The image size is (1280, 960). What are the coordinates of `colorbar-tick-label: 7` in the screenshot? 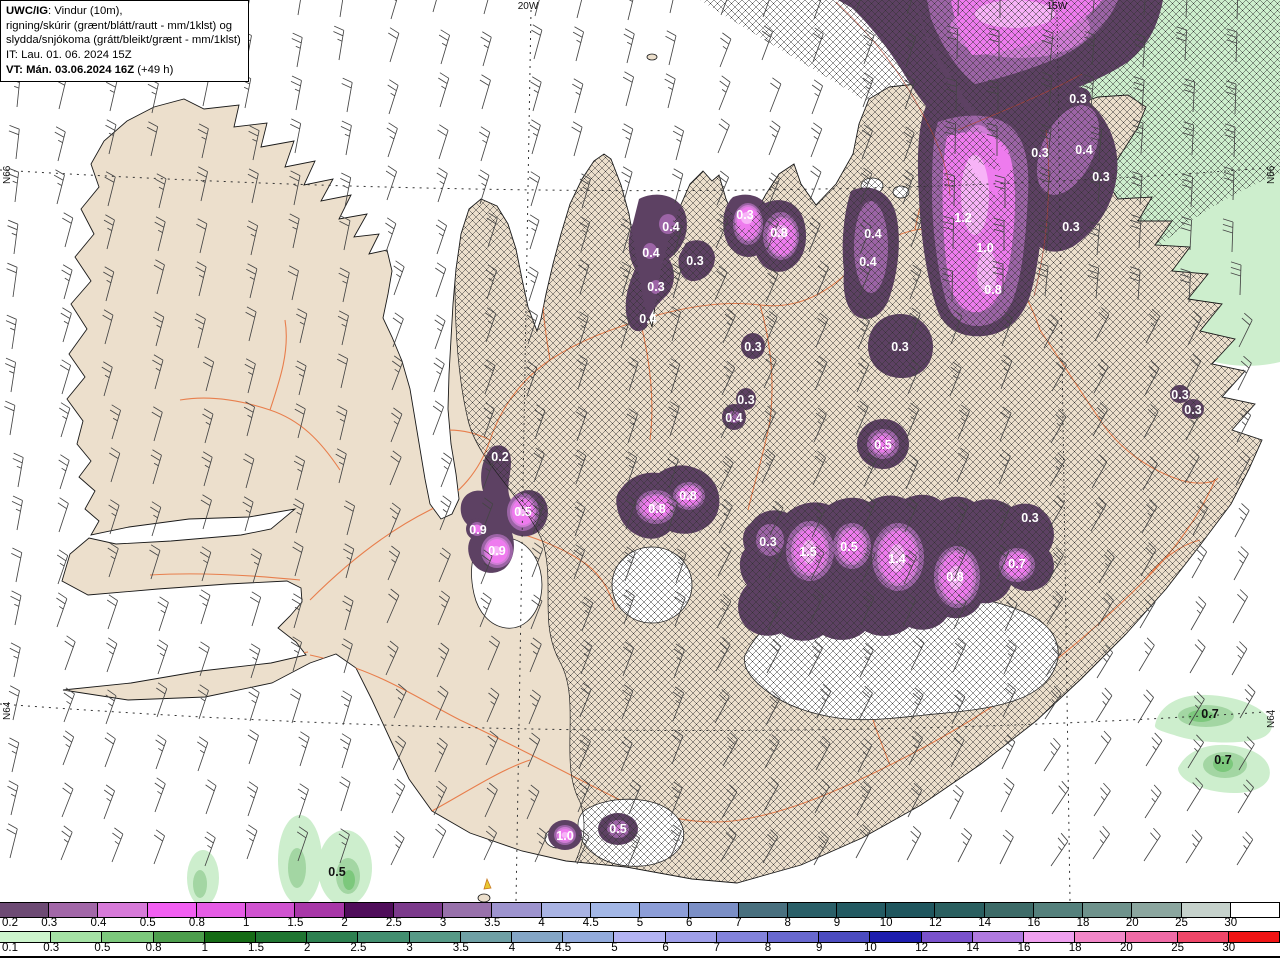 It's located at (738, 923).